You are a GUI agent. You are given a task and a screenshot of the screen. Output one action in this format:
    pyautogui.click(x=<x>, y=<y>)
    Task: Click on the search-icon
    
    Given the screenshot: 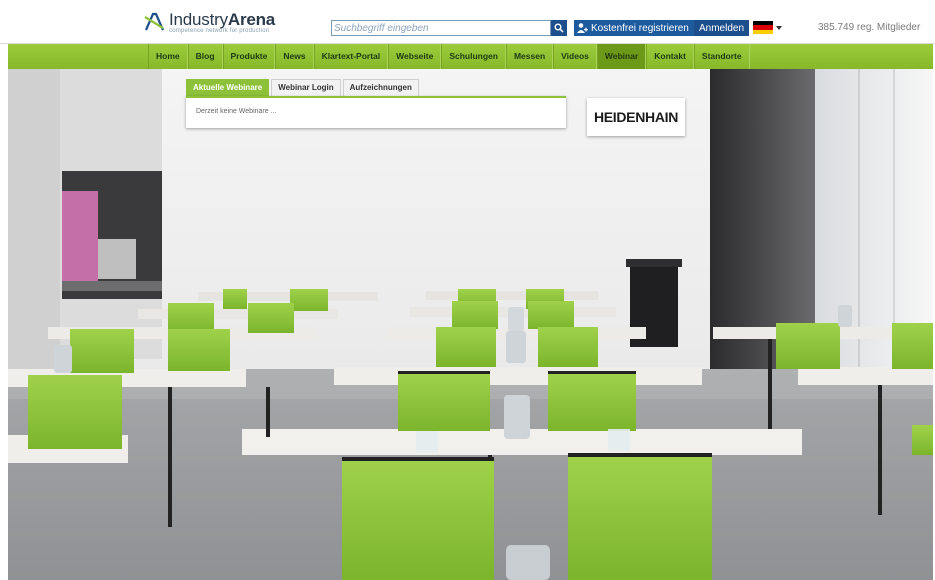 What is the action you would take?
    pyautogui.click(x=559, y=28)
    